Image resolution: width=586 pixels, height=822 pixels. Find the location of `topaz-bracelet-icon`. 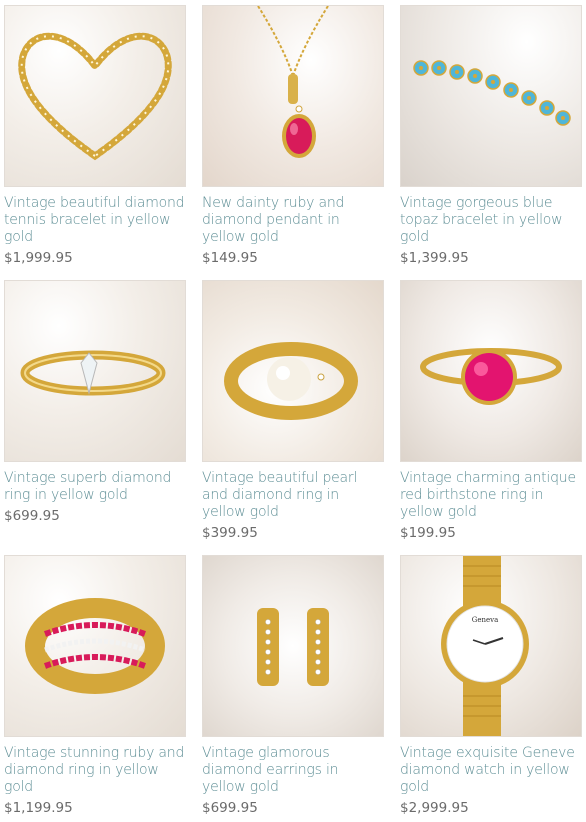

topaz-bracelet-icon is located at coordinates (492, 93).